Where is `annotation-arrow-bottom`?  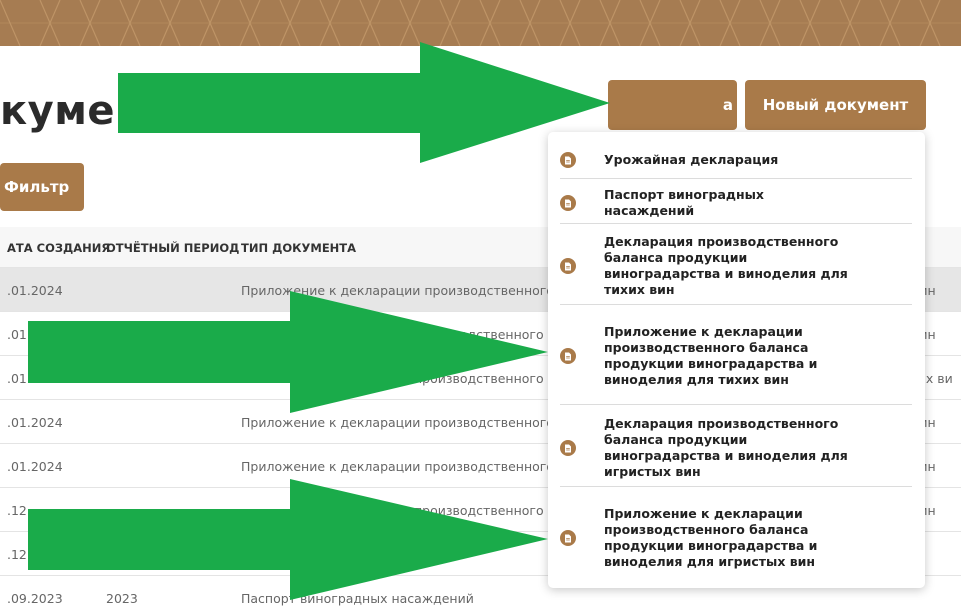
annotation-arrow-bottom is located at coordinates (288, 539).